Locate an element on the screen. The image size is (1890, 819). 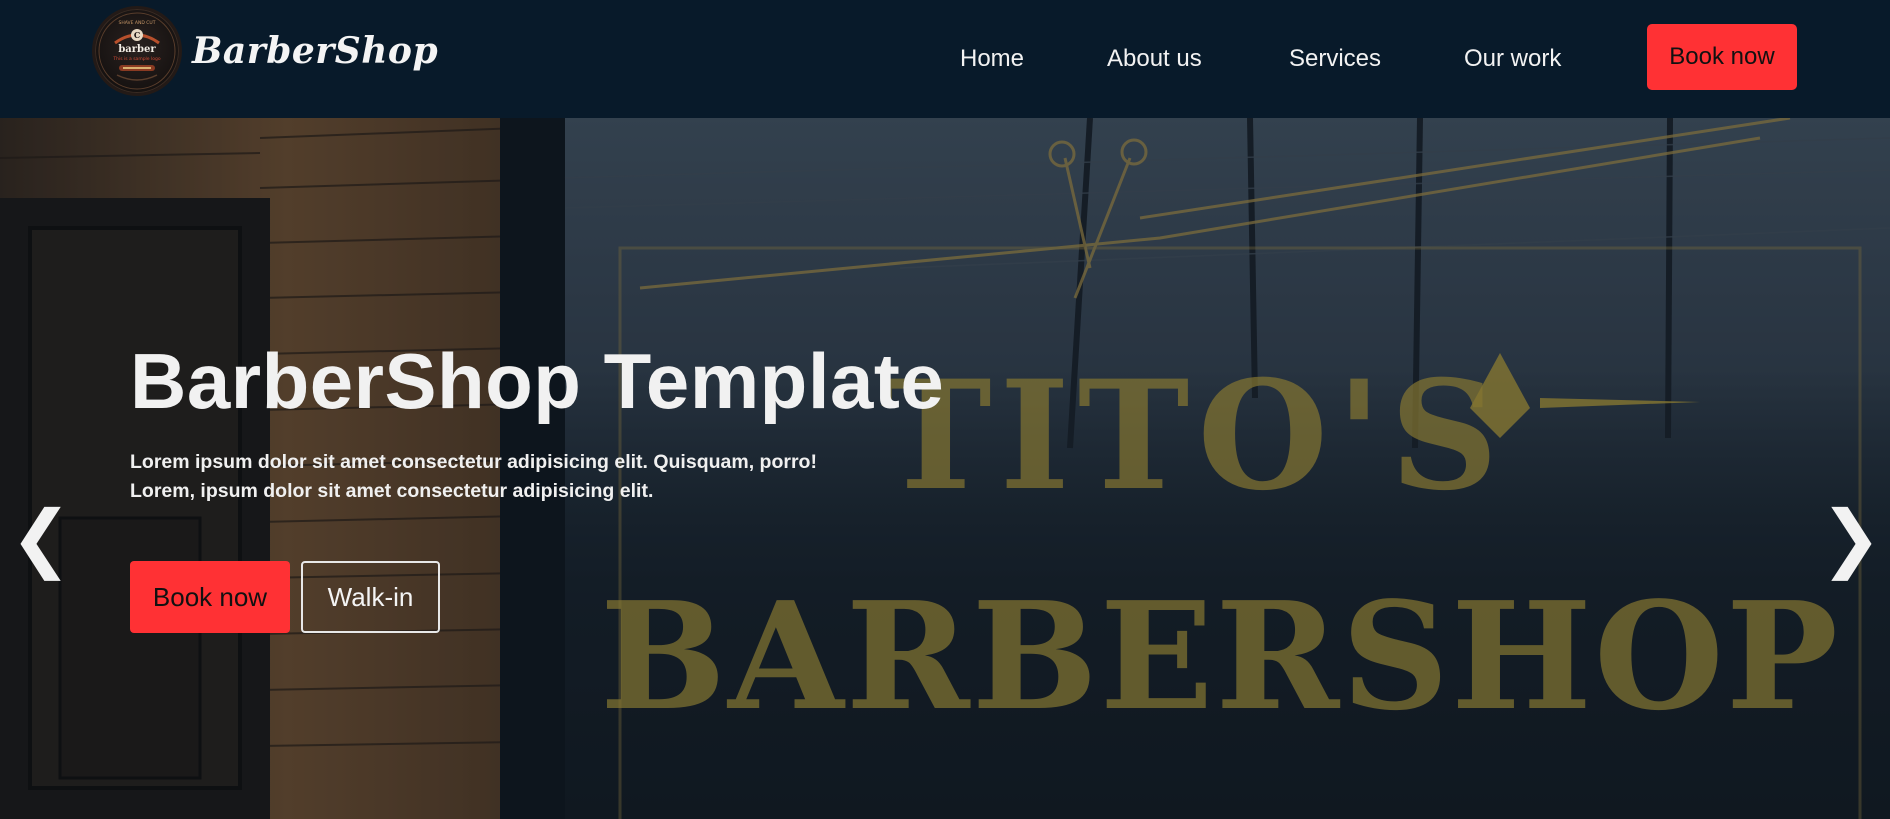
carousel-prev-icon: ❮ is located at coordinates (41, 538).